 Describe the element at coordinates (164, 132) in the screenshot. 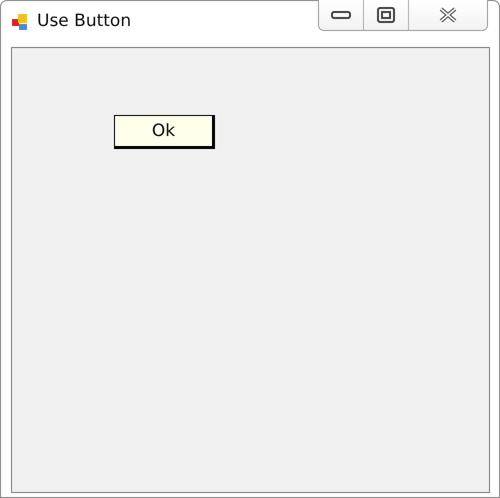

I see `ok-button: Ok` at that location.